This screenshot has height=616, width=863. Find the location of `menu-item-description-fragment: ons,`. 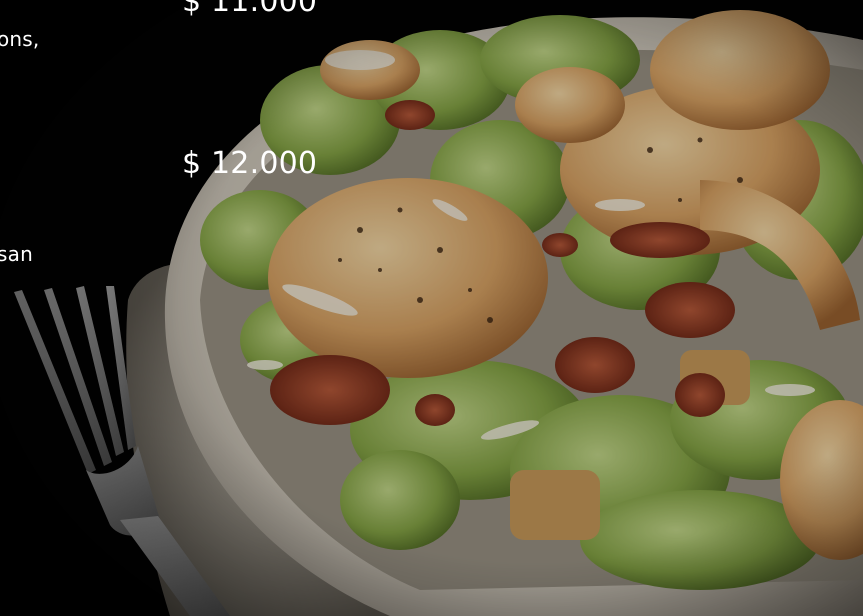

menu-item-description-fragment: ons, is located at coordinates (20, 39).